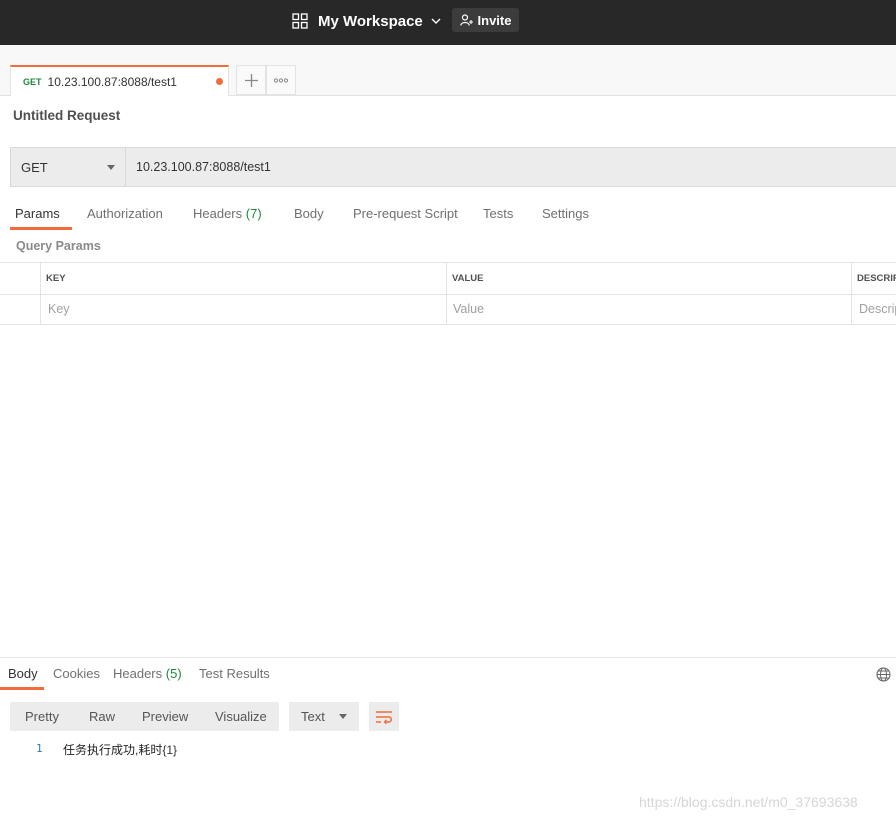 The image size is (896, 821). I want to click on tab-headers: Headers (7), so click(227, 215).